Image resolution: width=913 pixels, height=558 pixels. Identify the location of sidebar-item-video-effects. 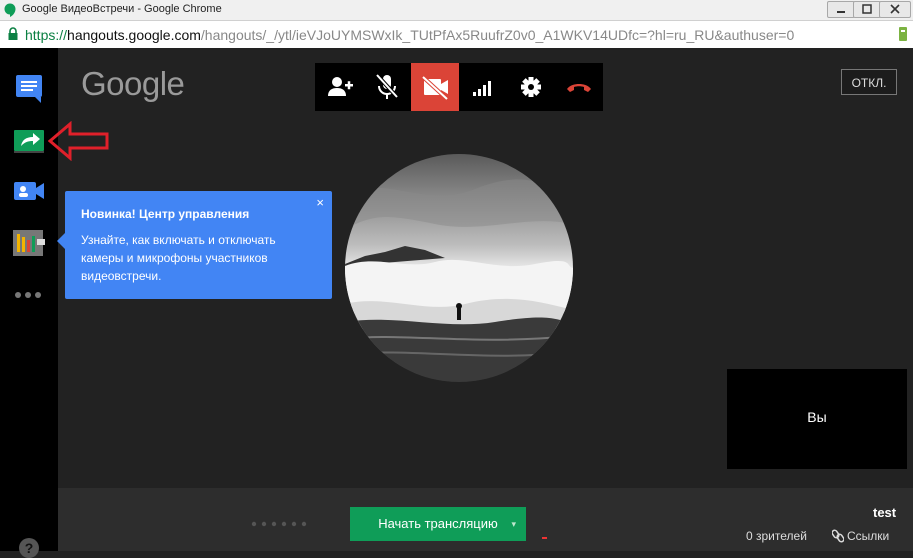
(29, 191).